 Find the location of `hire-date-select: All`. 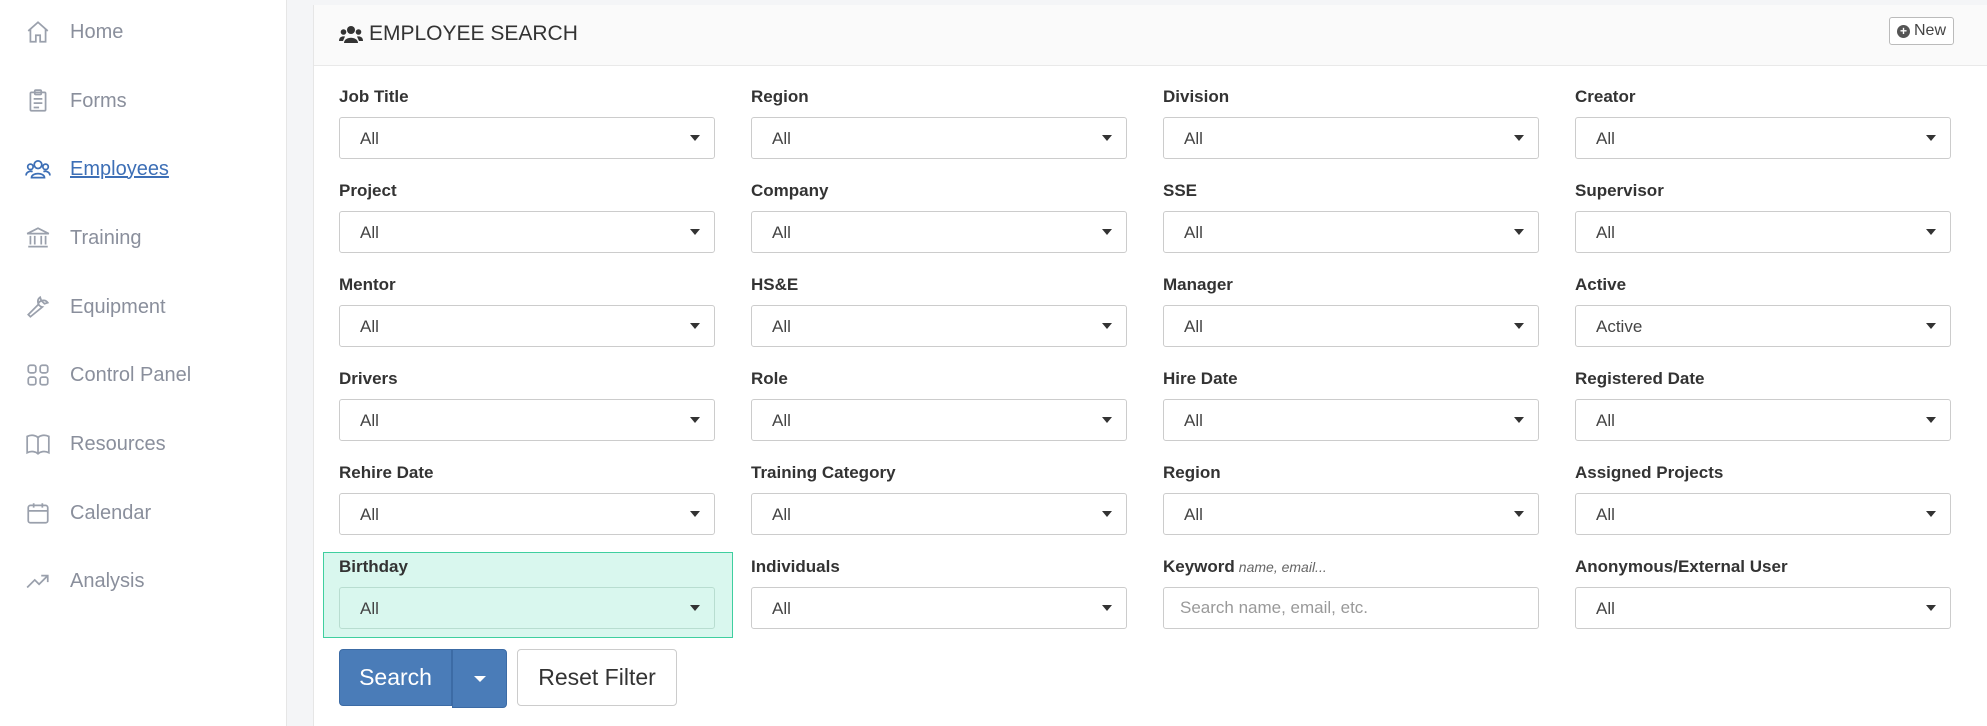

hire-date-select: All is located at coordinates (1351, 420).